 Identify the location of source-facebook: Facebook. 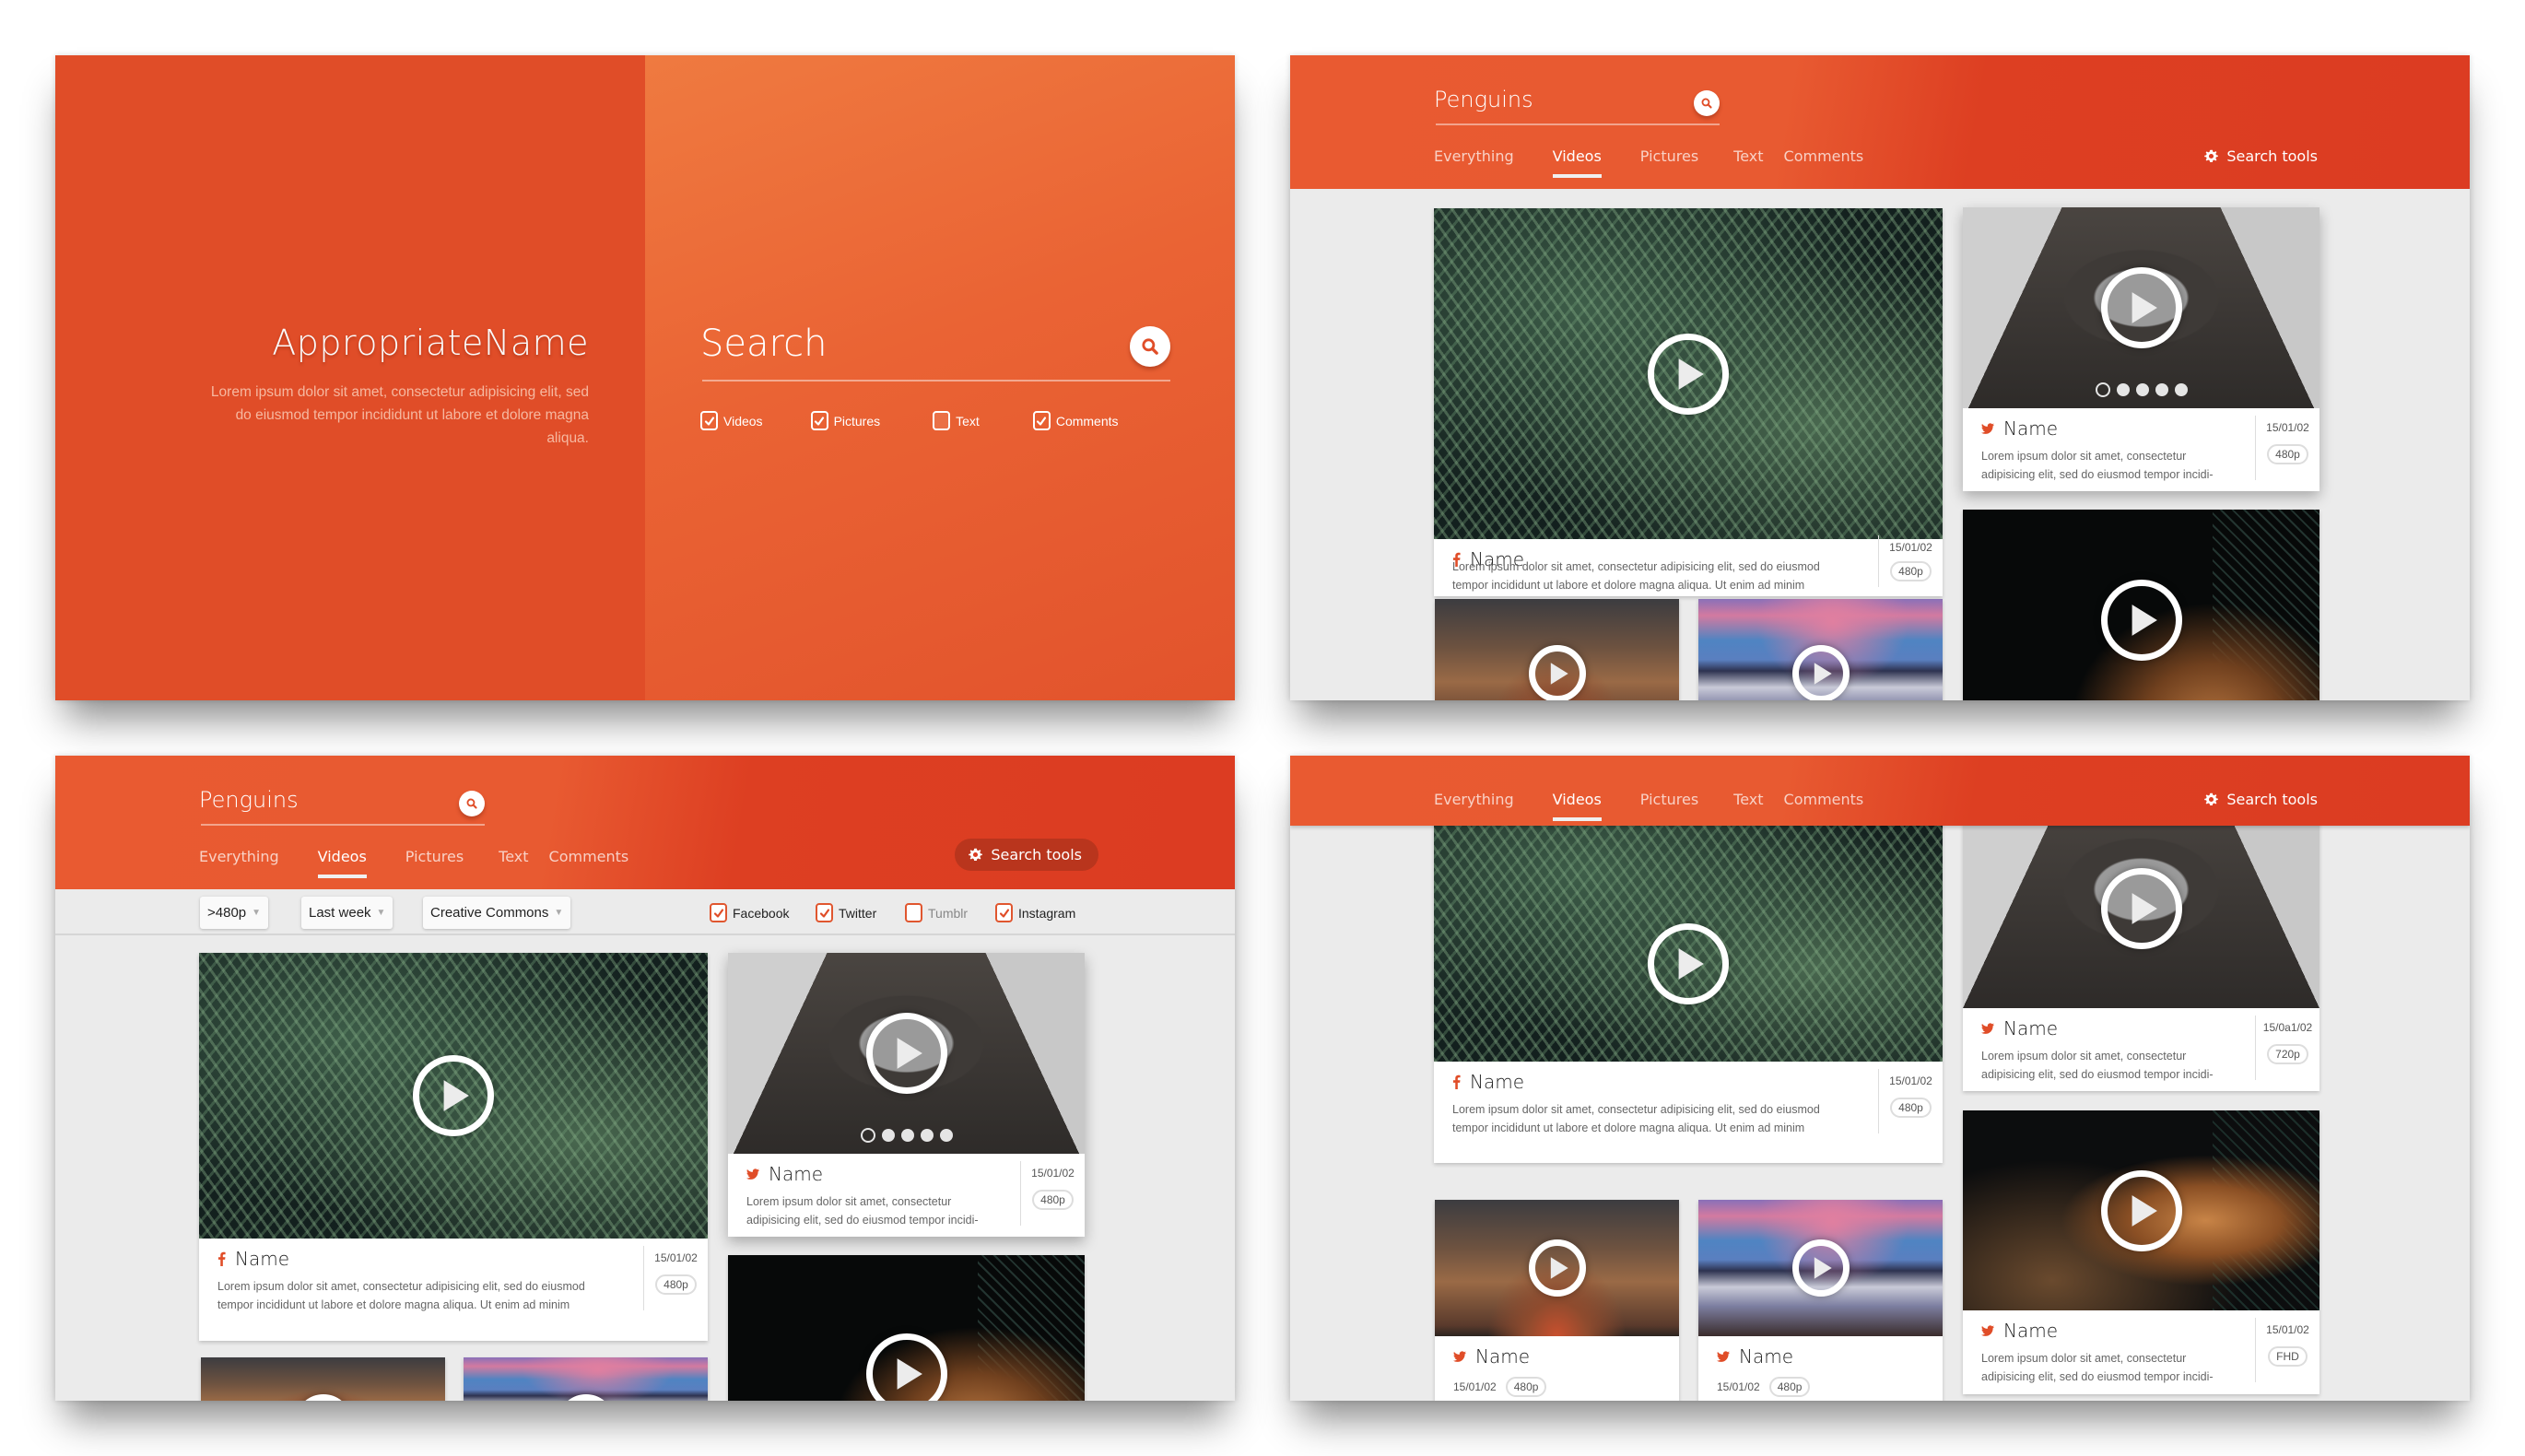
(749, 912).